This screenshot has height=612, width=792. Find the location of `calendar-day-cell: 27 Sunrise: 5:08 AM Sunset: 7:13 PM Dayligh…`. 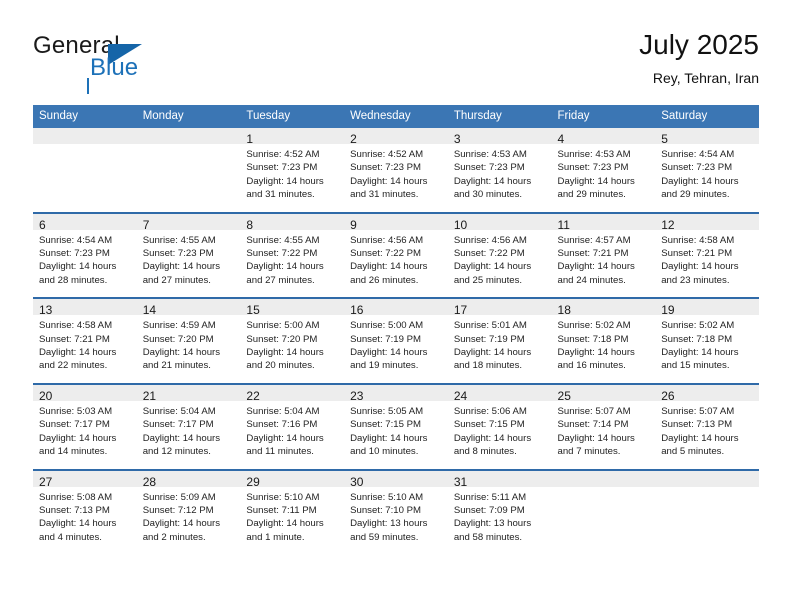

calendar-day-cell: 27 Sunrise: 5:08 AM Sunset: 7:13 PM Dayligh… is located at coordinates (85, 511).